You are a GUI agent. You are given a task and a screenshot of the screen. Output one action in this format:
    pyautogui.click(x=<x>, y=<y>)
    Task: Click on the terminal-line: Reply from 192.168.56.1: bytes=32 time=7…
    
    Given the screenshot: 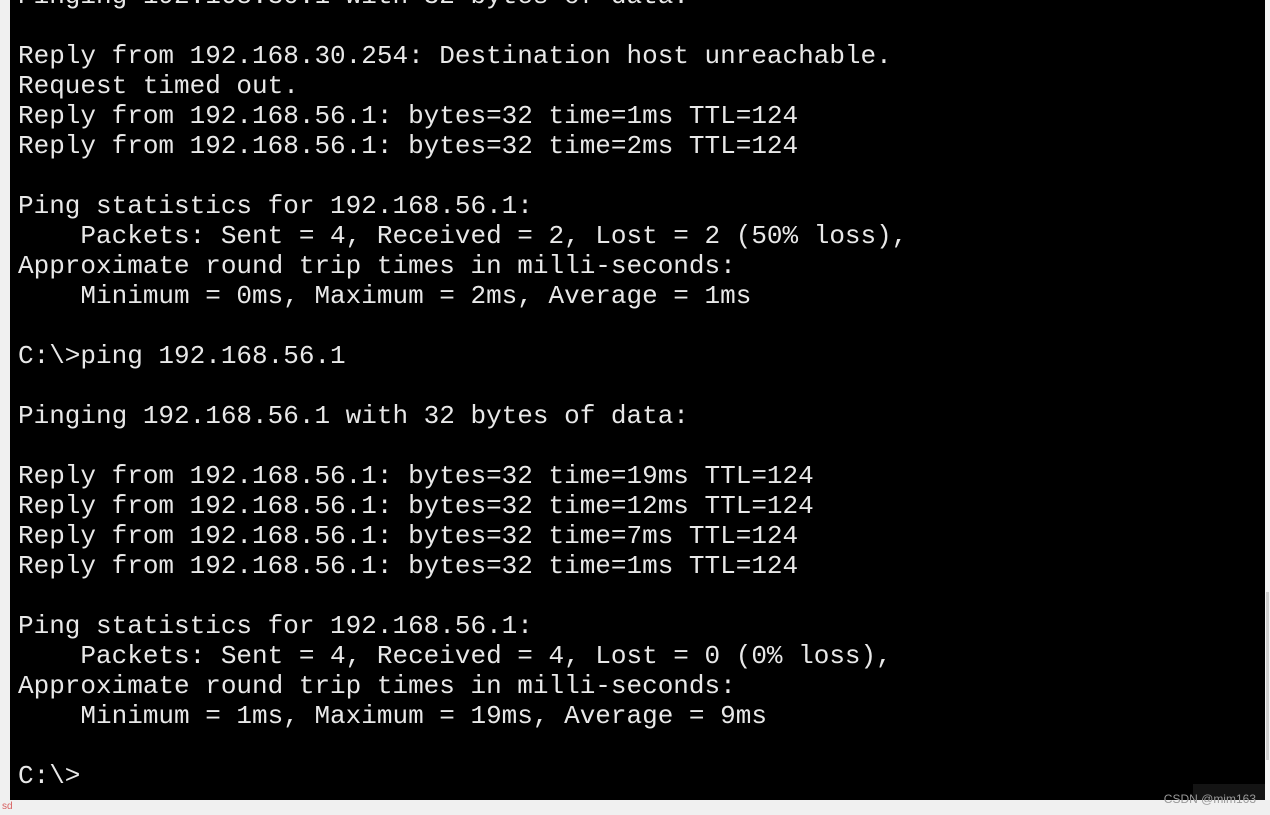 What is the action you would take?
    pyautogui.click(x=408, y=536)
    